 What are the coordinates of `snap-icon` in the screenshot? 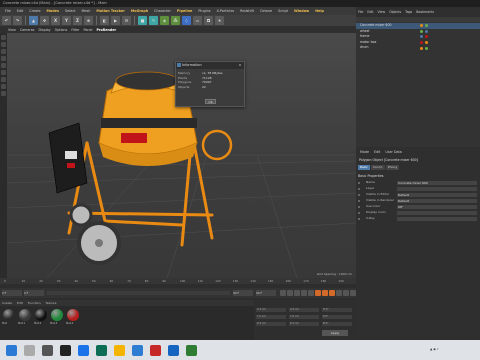 It's located at (3, 86).